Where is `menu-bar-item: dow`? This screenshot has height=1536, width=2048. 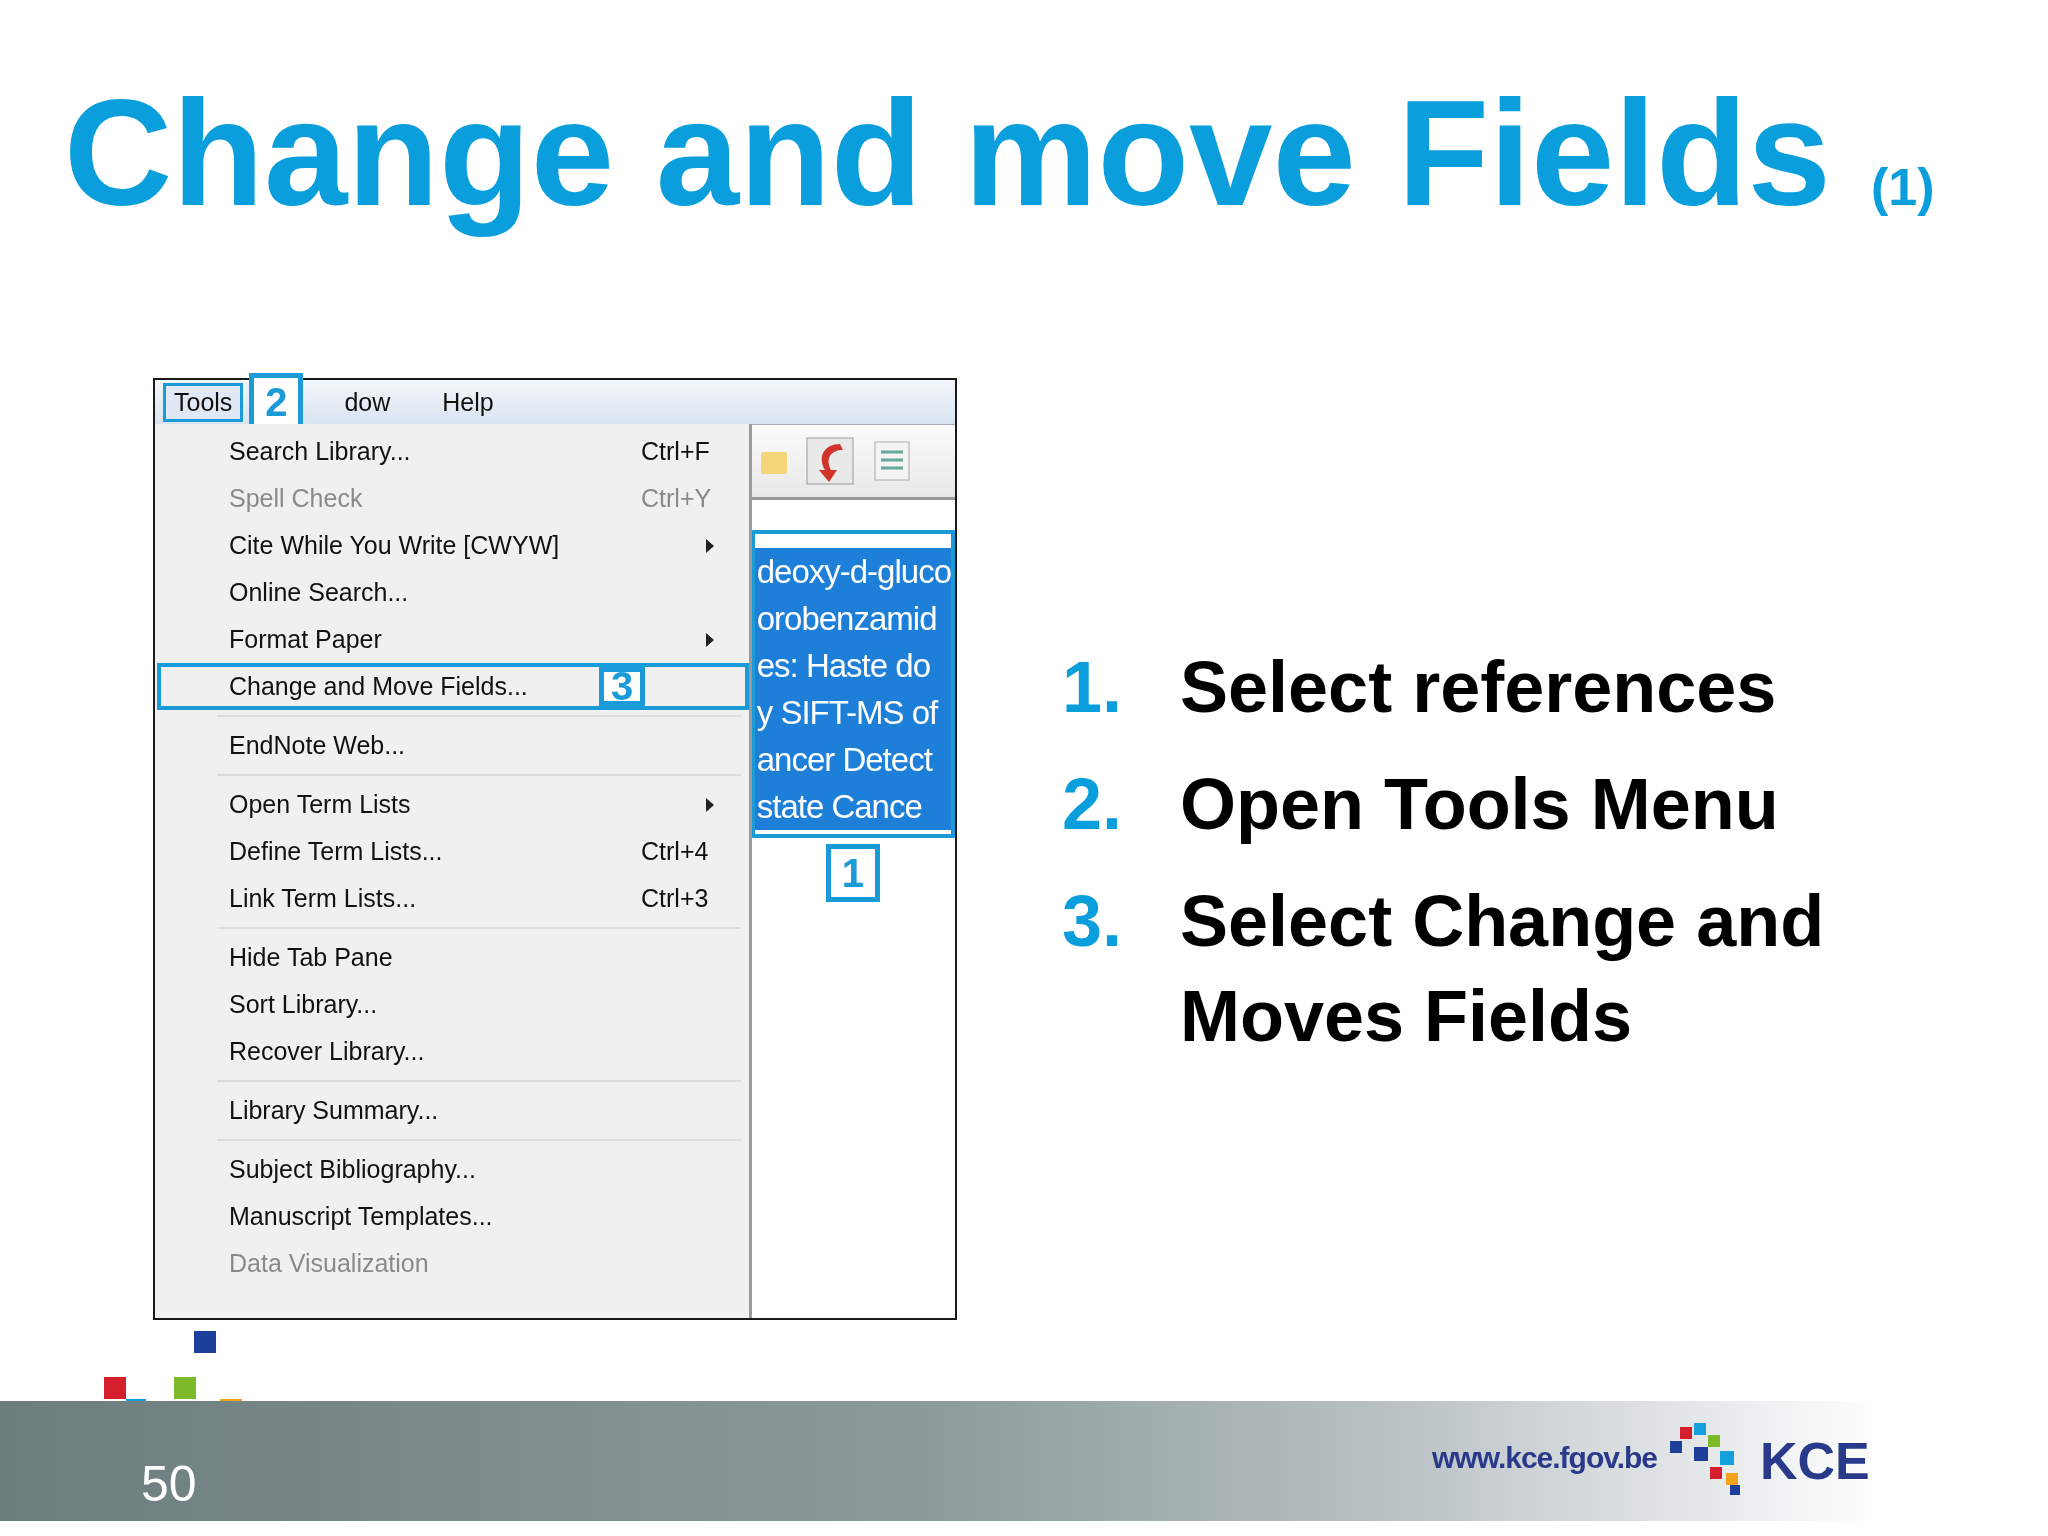
menu-bar-item: dow is located at coordinates (367, 402).